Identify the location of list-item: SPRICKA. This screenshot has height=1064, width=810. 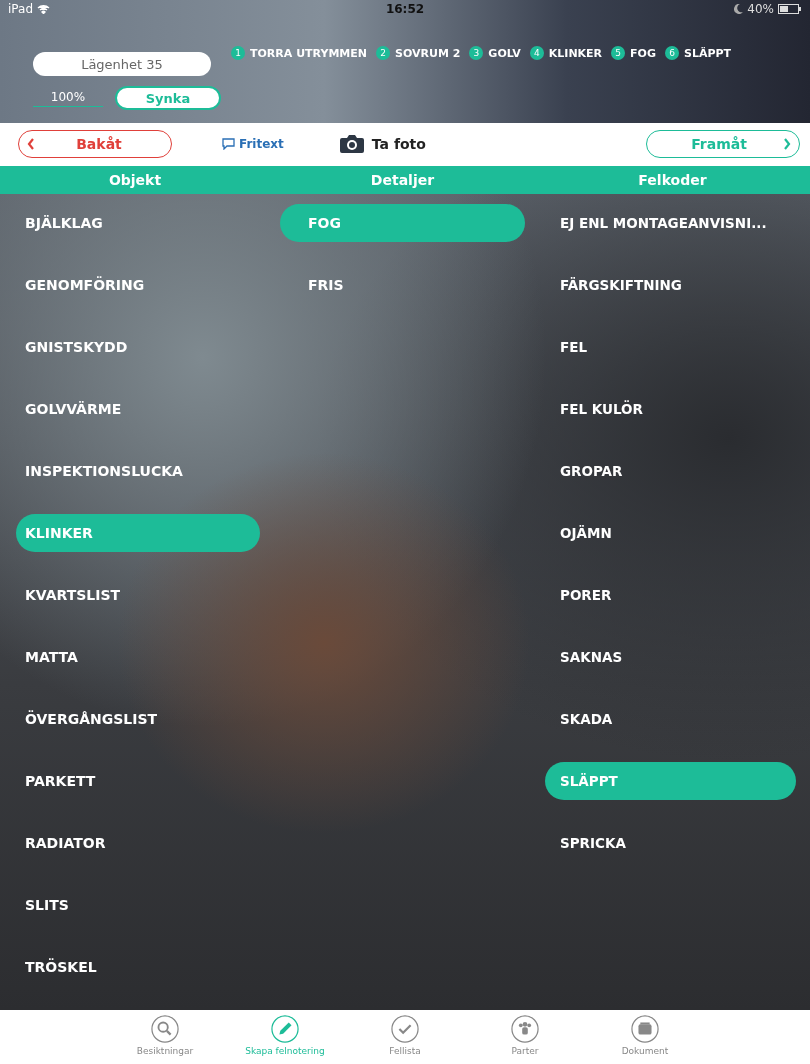
(670, 843).